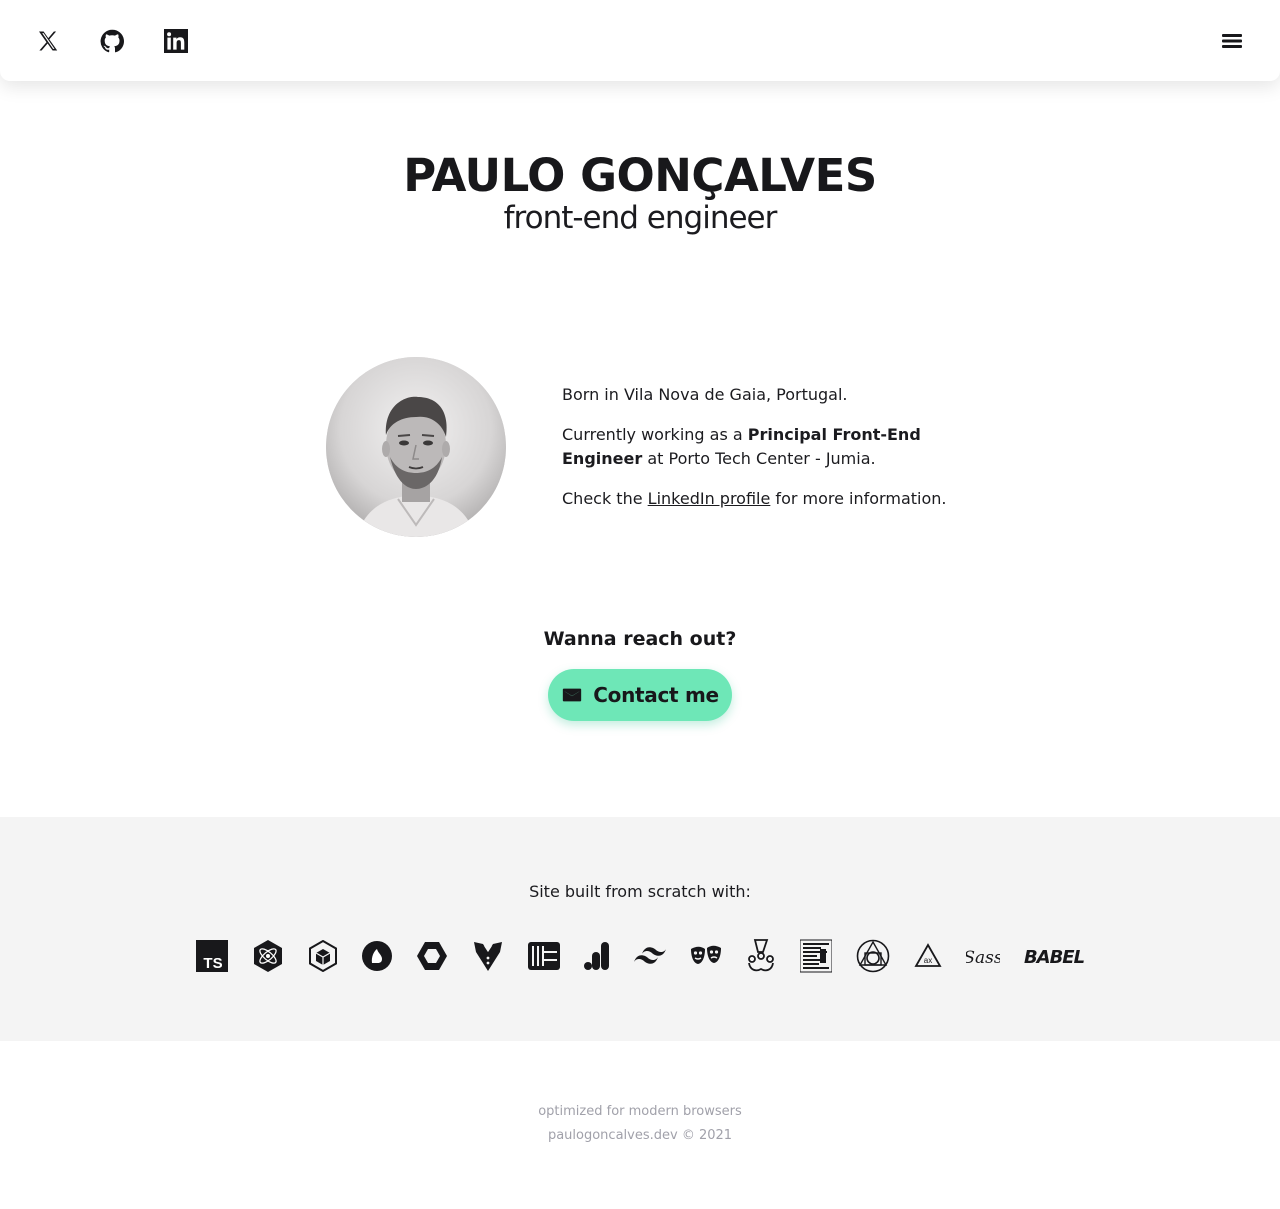  Describe the element at coordinates (597, 956) in the screenshot. I see `google-analytics-icon` at that location.